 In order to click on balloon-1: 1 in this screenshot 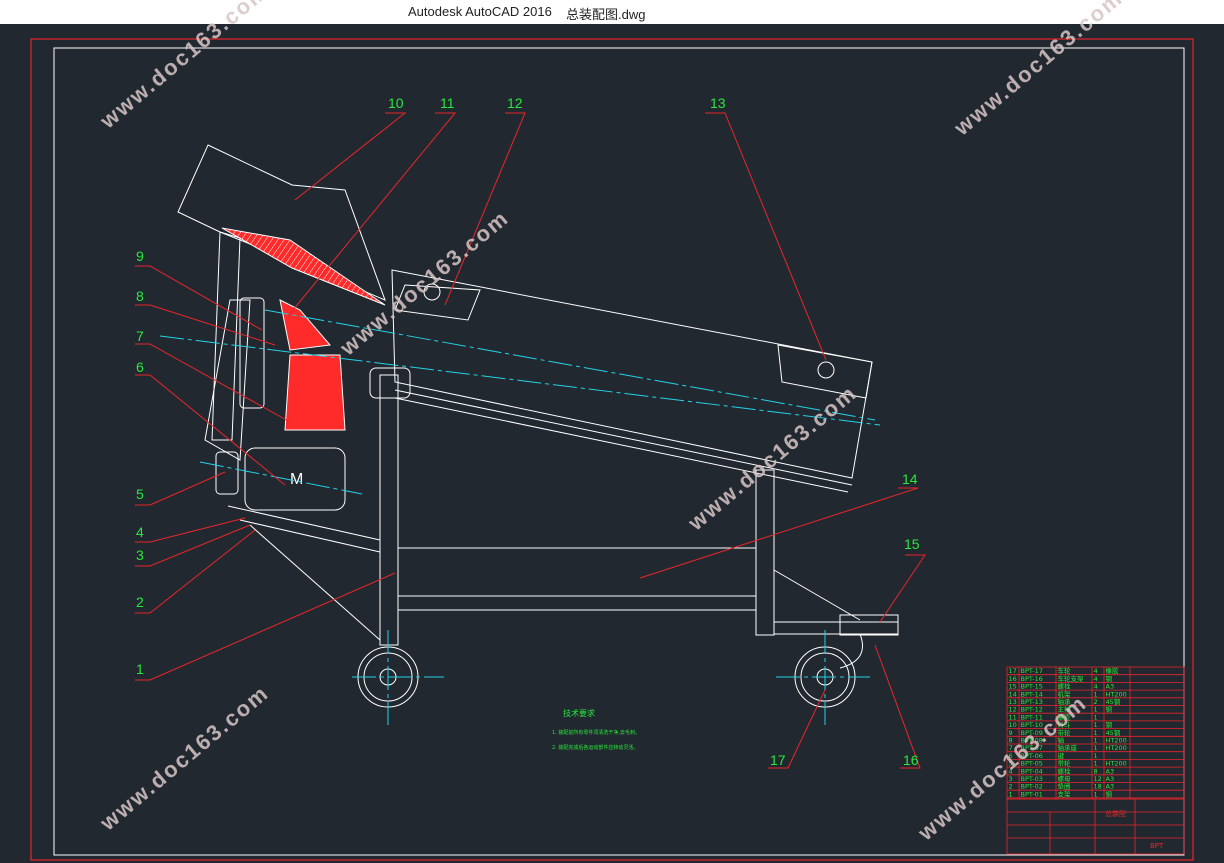, I will do `click(140, 669)`.